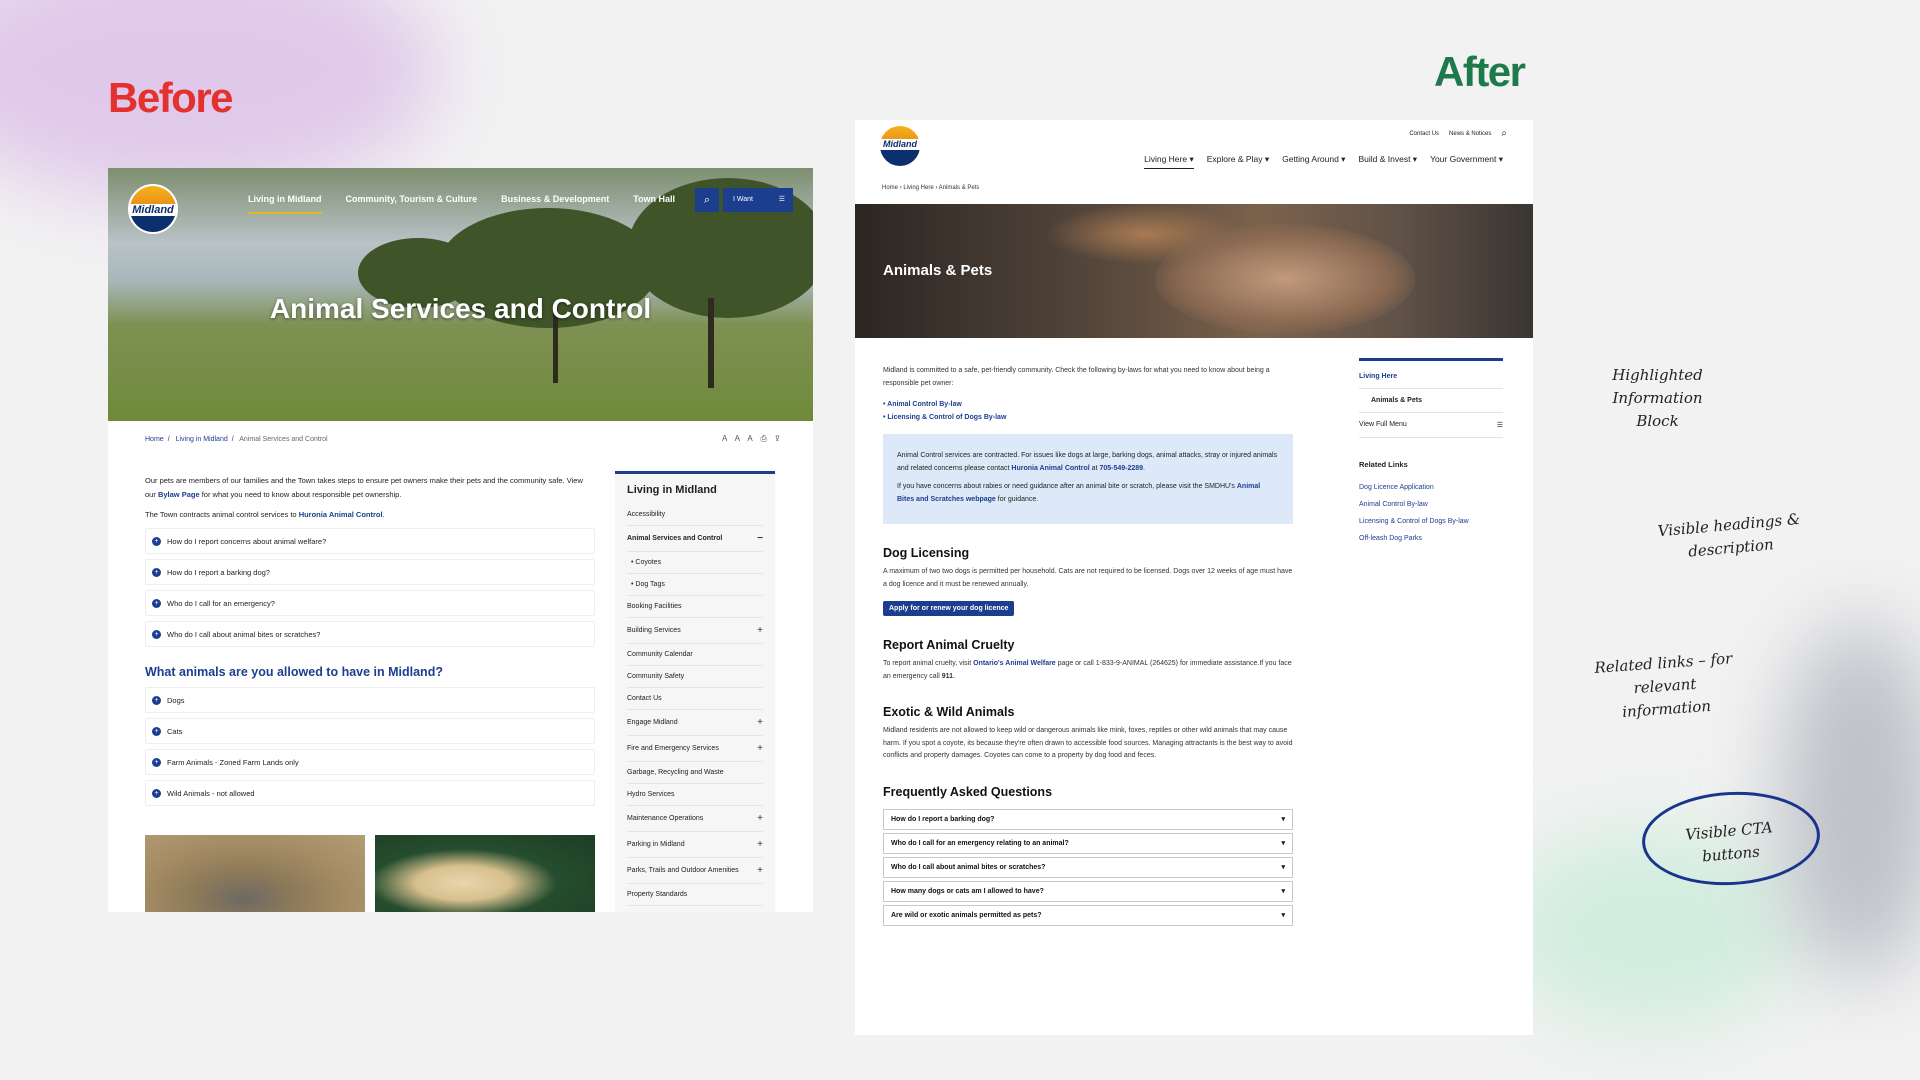  What do you see at coordinates (285, 204) in the screenshot?
I see `nav-living: Living in Midland` at bounding box center [285, 204].